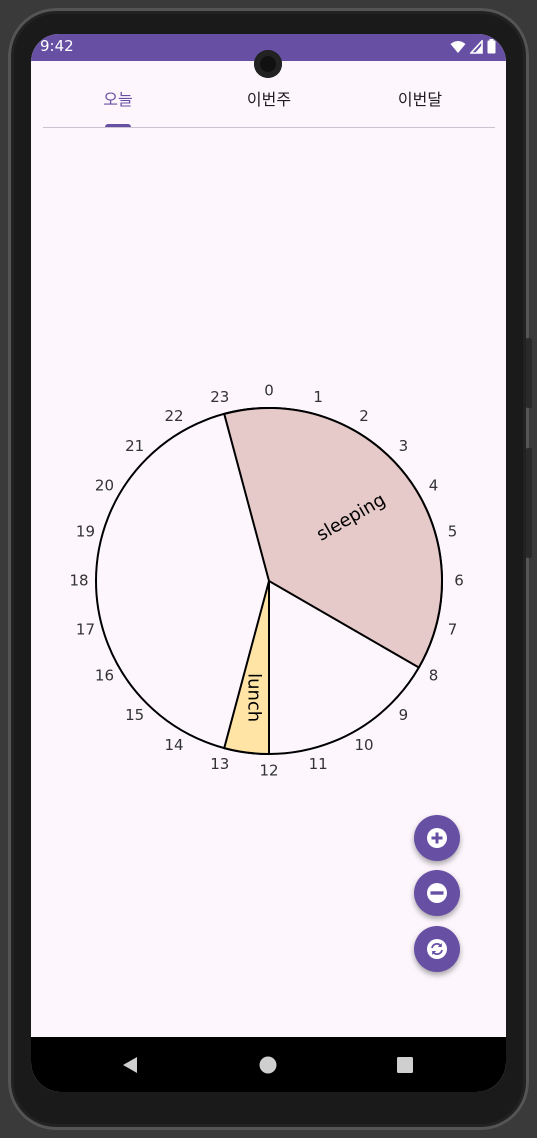  What do you see at coordinates (318, 397) in the screenshot?
I see `hour-label-1: 1` at bounding box center [318, 397].